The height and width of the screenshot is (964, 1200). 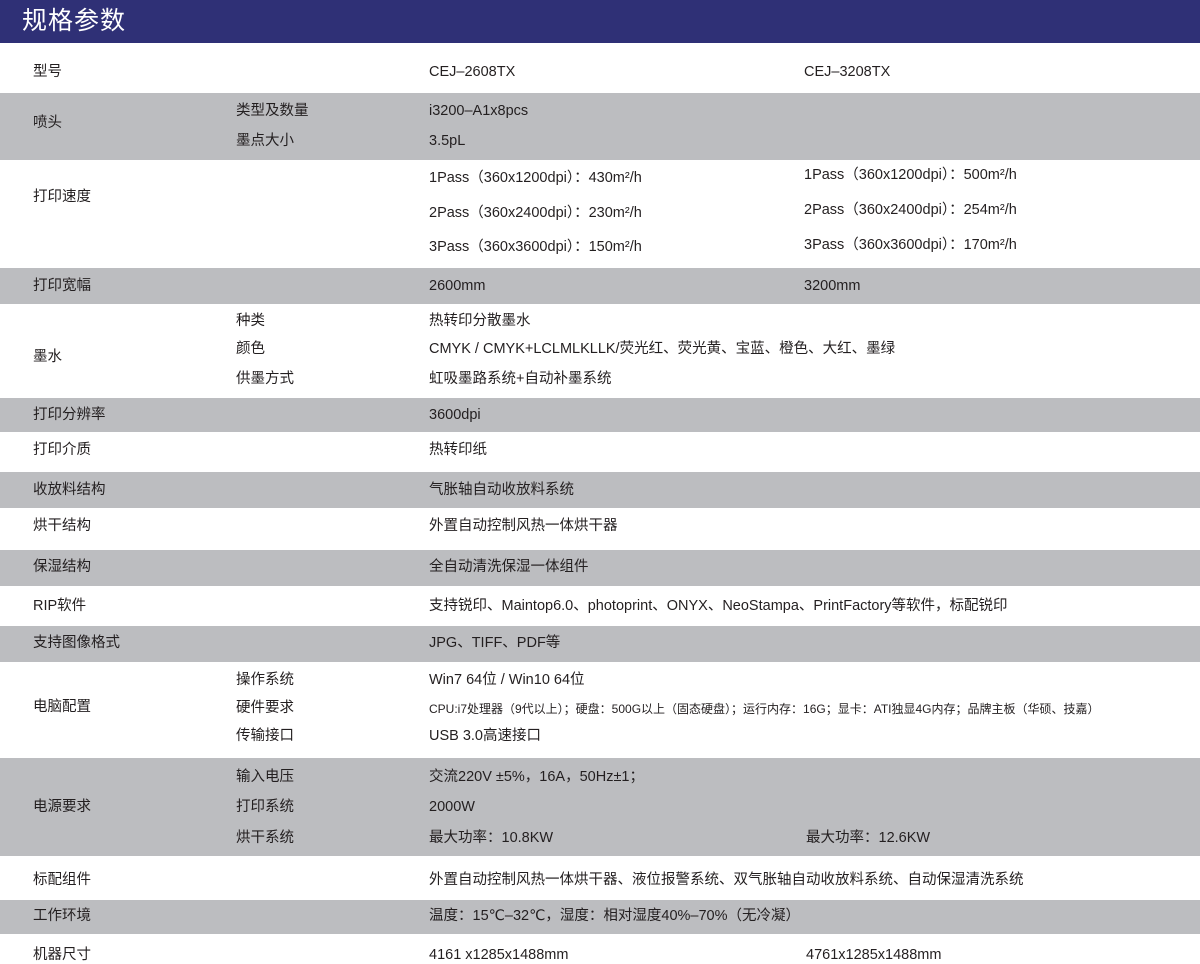 I want to click on sublabel-pc-io: 传输接口, so click(x=265, y=736).